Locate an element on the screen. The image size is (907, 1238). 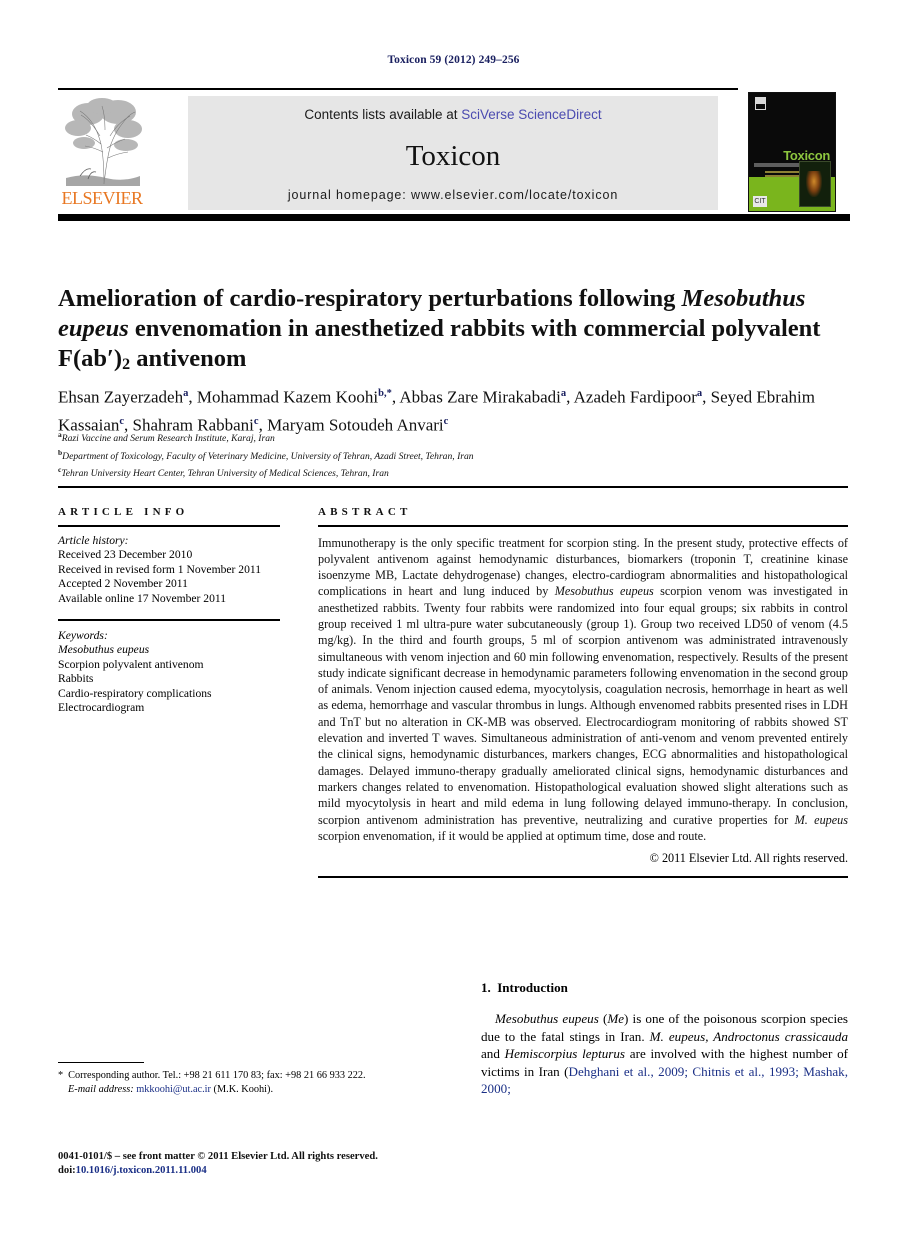
doi-link: 10.1016/j.toxicon.2011.11.004 is located at coordinates (141, 1170).